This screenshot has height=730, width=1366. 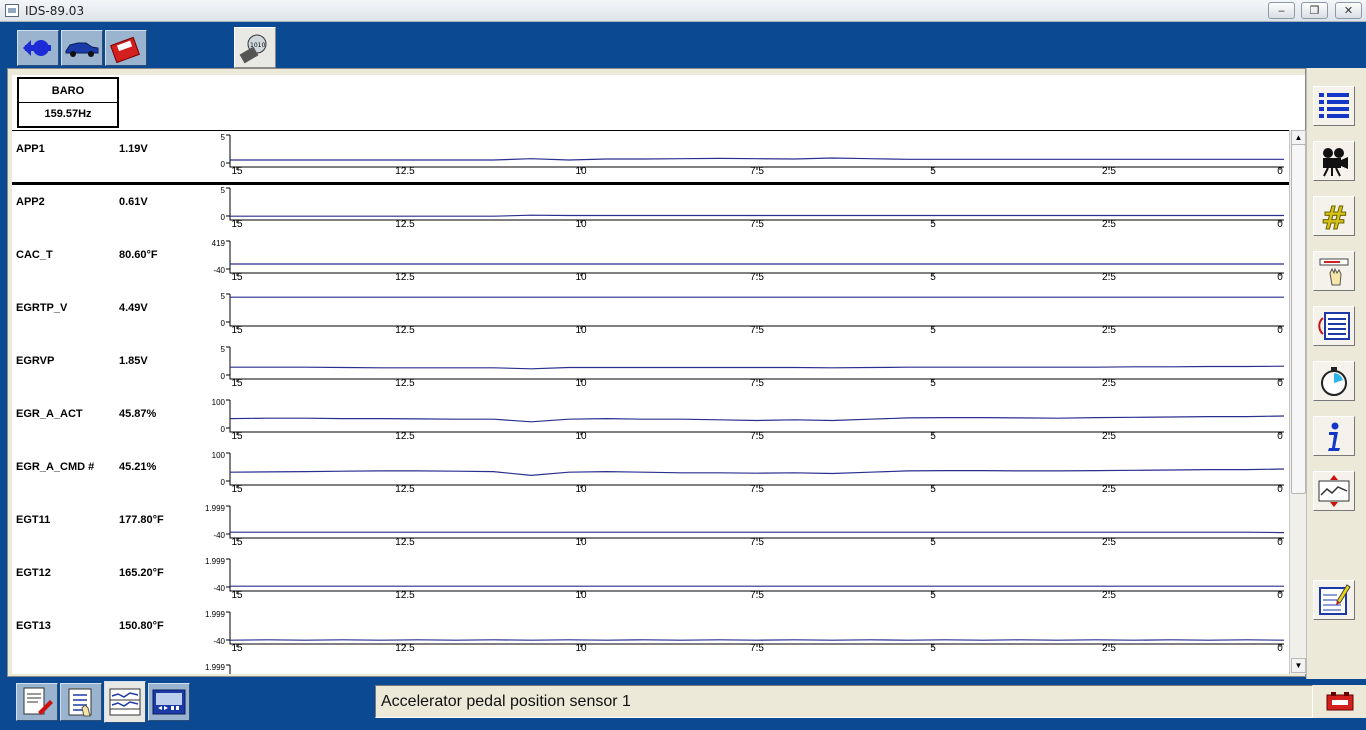 What do you see at coordinates (650, 667) in the screenshot?
I see `pid-row: EGT14119.30°F1.999-401512.5107.552.50` at bounding box center [650, 667].